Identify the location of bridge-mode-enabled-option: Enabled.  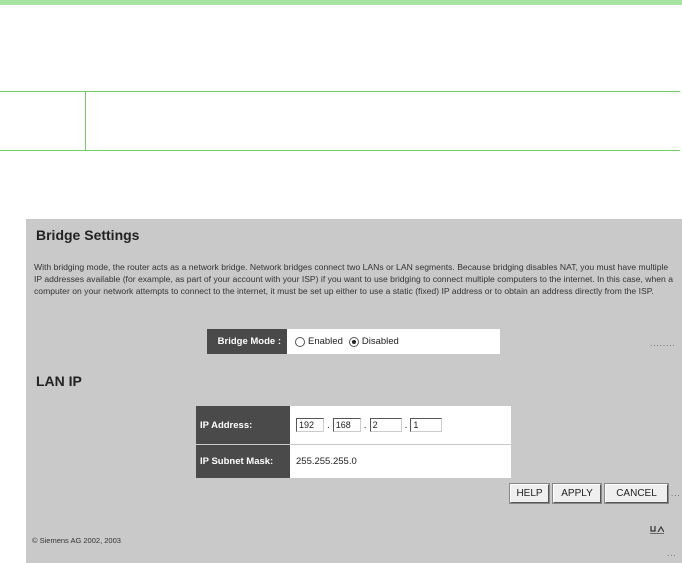
(319, 341).